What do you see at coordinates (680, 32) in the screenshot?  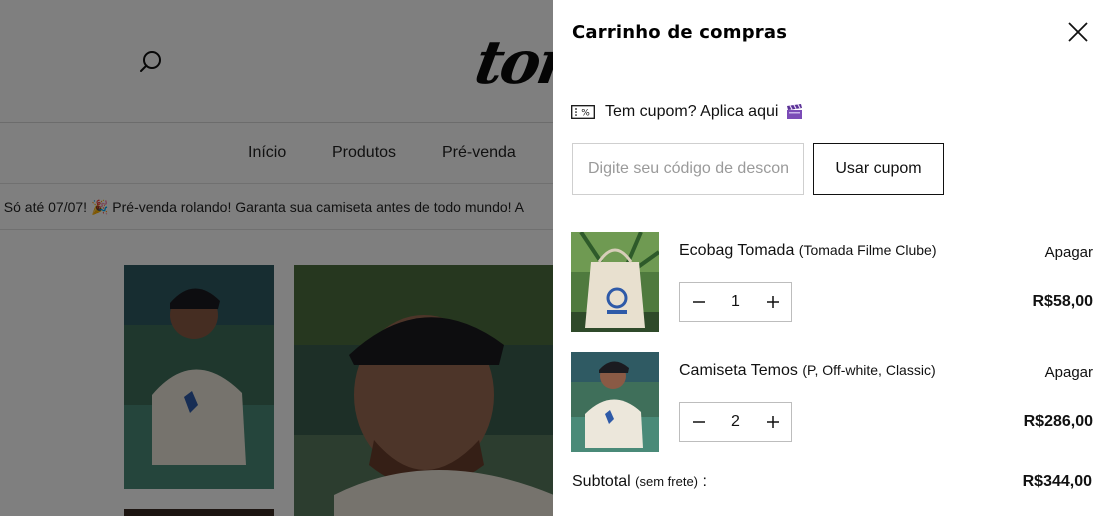 I see `cart-title: Carrinho de compras` at bounding box center [680, 32].